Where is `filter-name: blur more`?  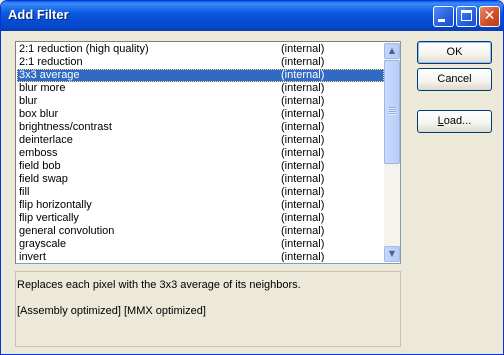 filter-name: blur more is located at coordinates (42, 88).